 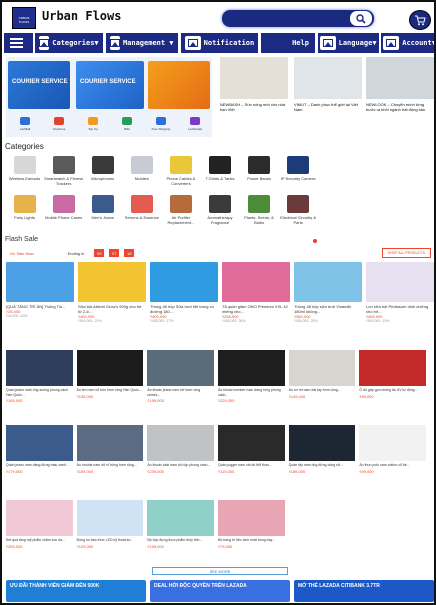 I want to click on nav-account: Account▼, so click(x=409, y=43).